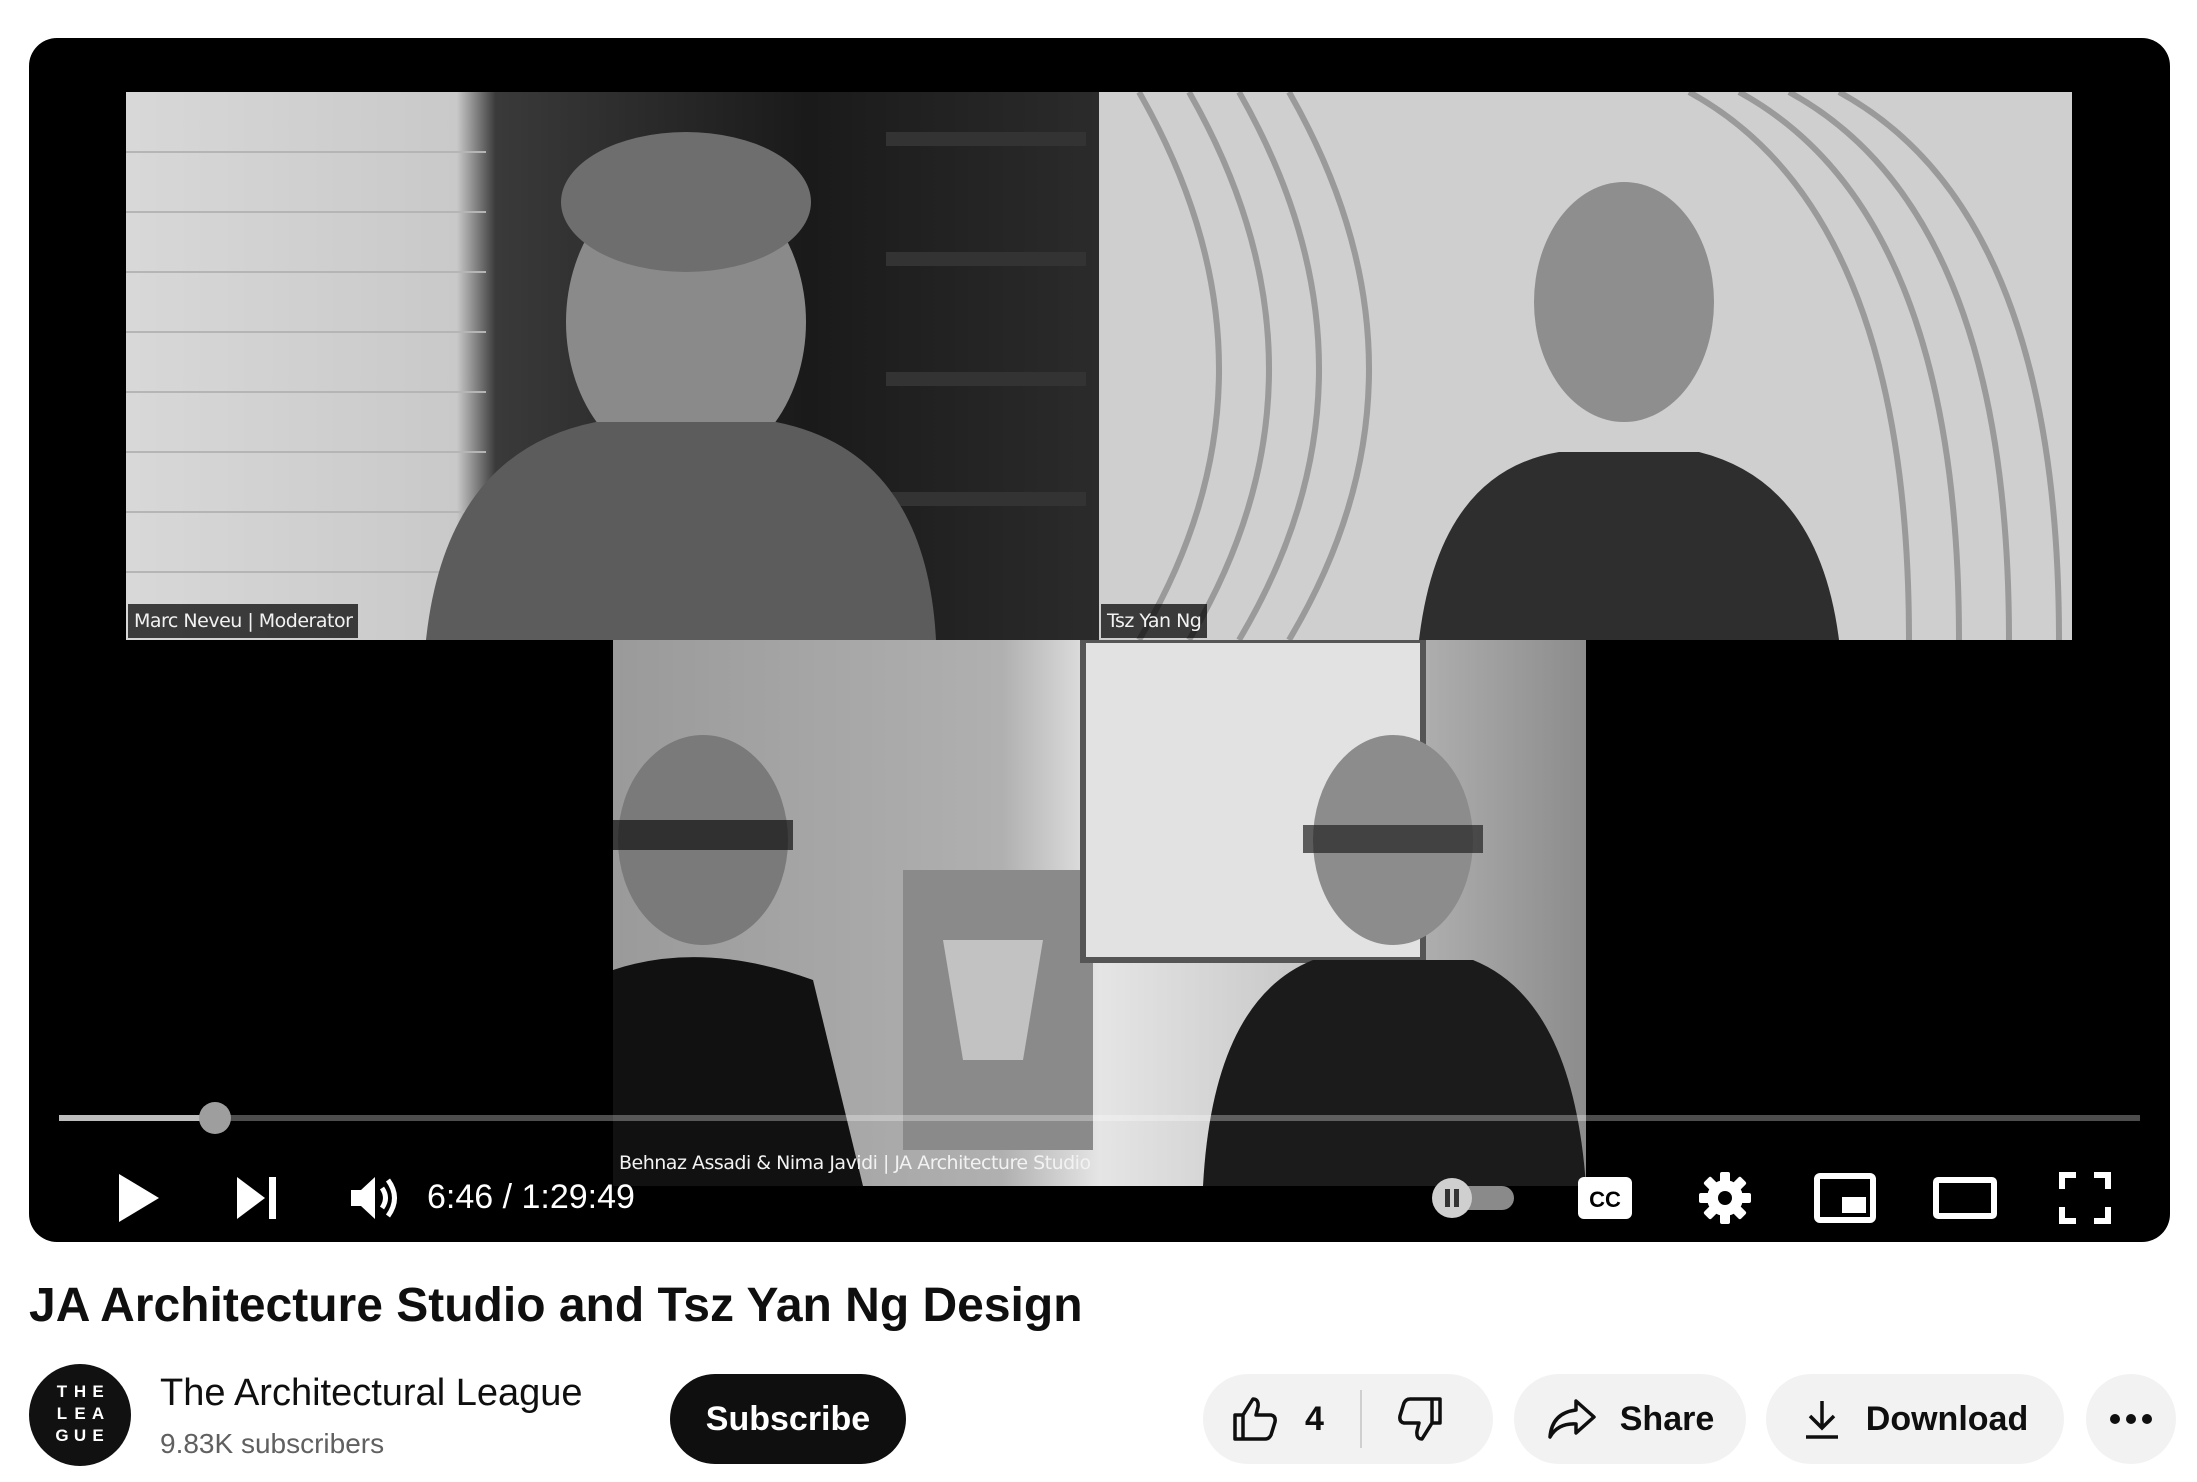 This screenshot has width=2197, height=1482. What do you see at coordinates (1255, 1419) in the screenshot?
I see `thumbs-up-icon` at bounding box center [1255, 1419].